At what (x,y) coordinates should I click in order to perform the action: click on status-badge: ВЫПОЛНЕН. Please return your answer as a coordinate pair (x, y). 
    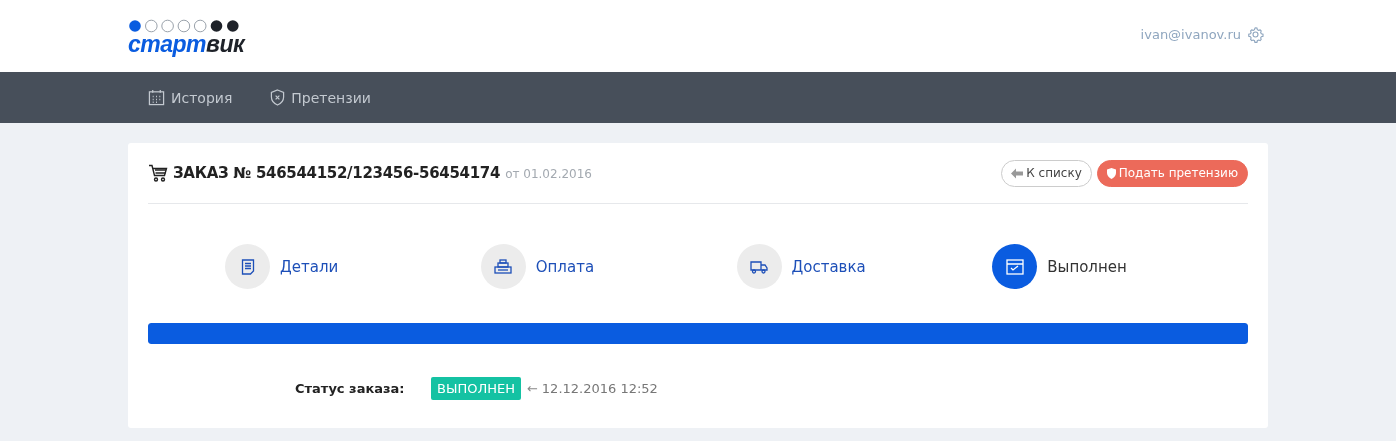
    Looking at the image, I should click on (476, 388).